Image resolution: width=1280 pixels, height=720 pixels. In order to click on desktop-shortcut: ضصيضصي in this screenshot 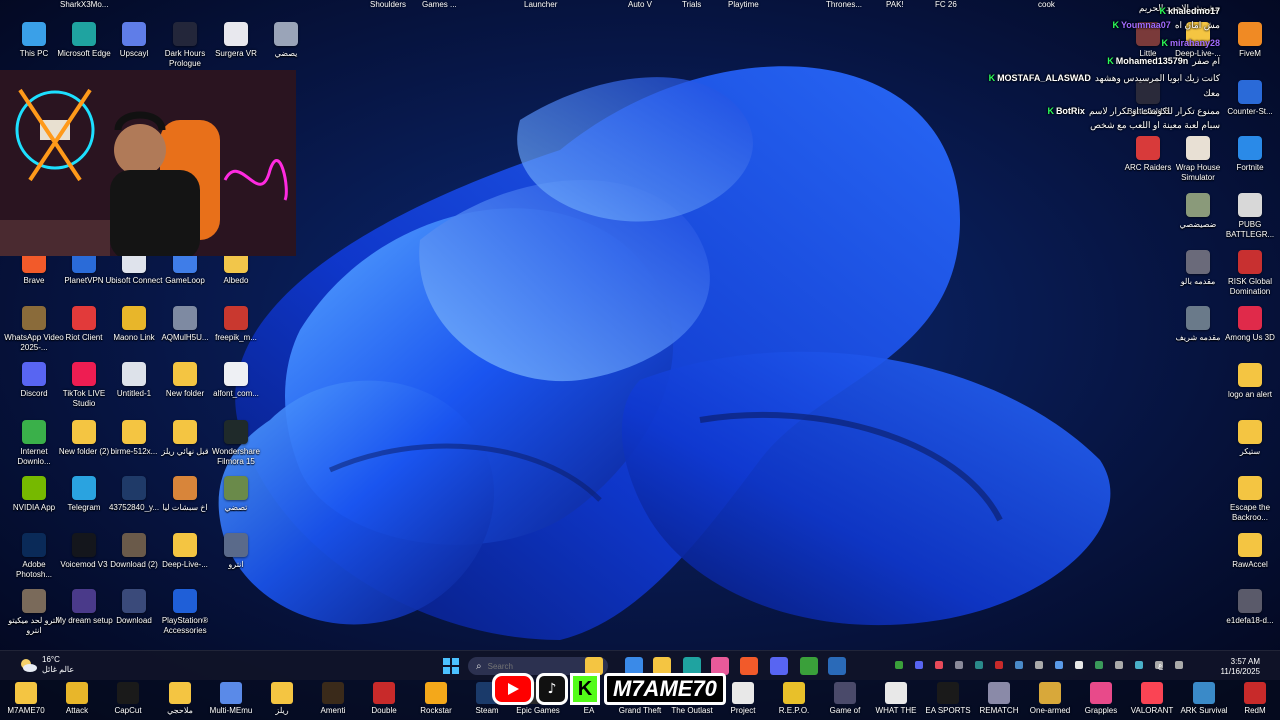, I will do `click(1198, 211)`.